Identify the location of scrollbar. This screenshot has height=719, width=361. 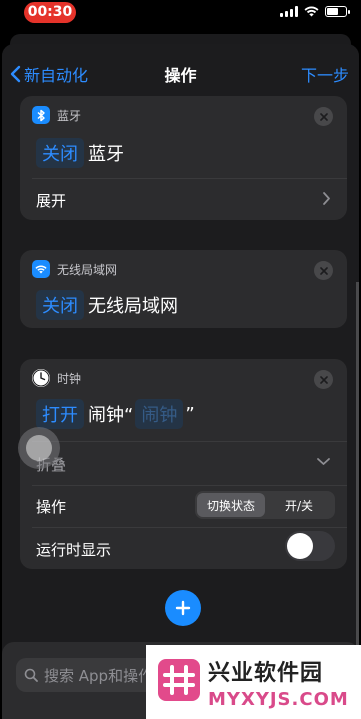
(357, 482).